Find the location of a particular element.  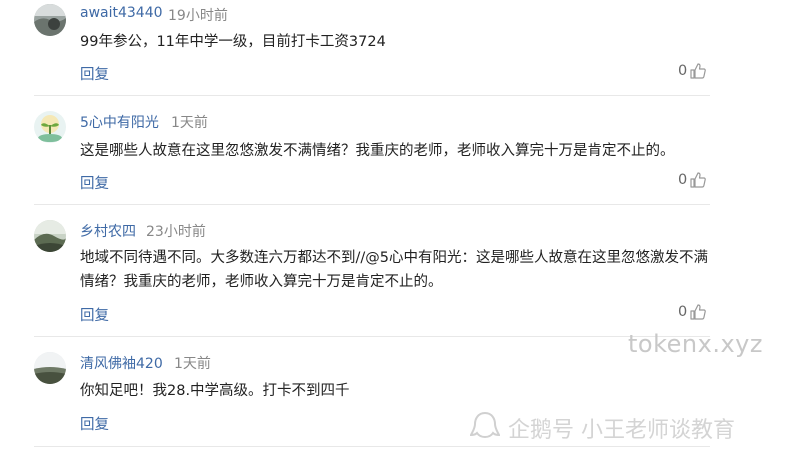

timestamp: 23小时前 is located at coordinates (176, 232).